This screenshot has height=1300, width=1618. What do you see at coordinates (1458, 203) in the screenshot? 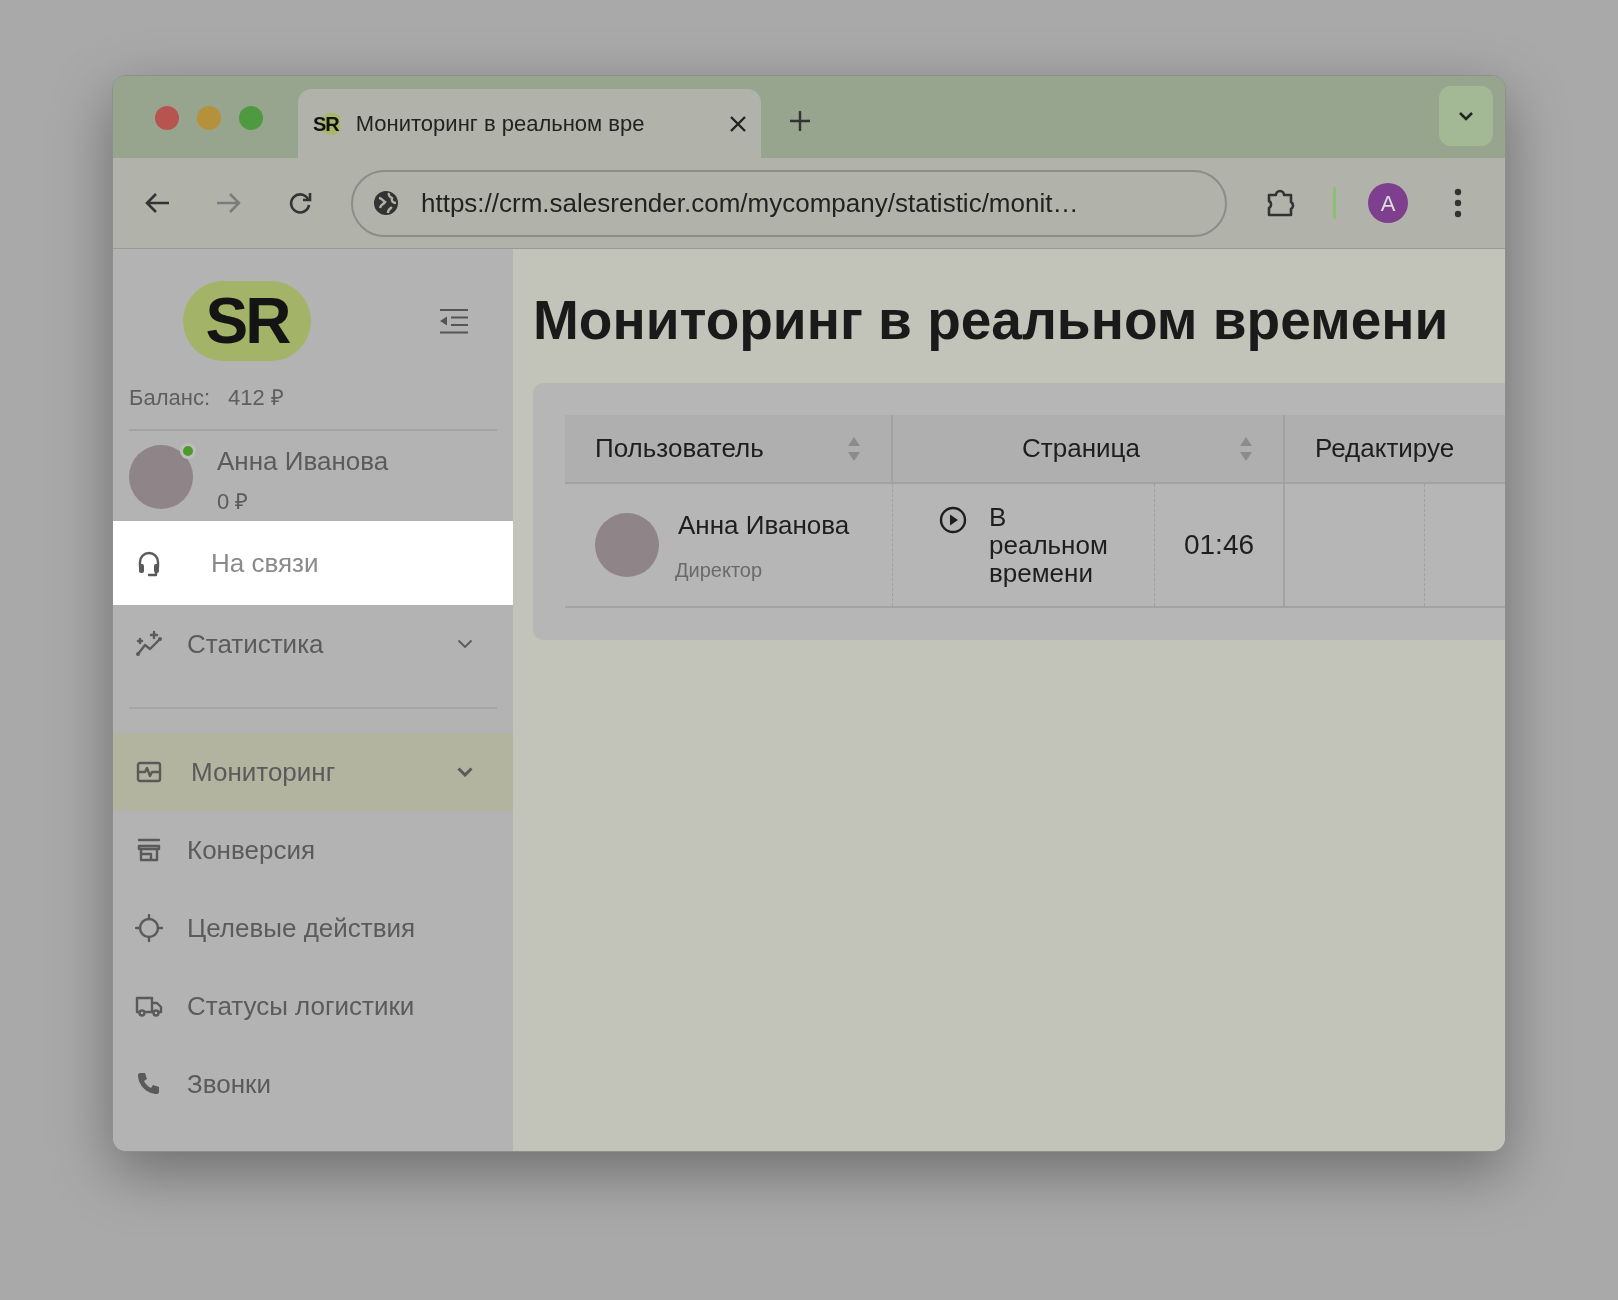
I see `more-menu-icon` at bounding box center [1458, 203].